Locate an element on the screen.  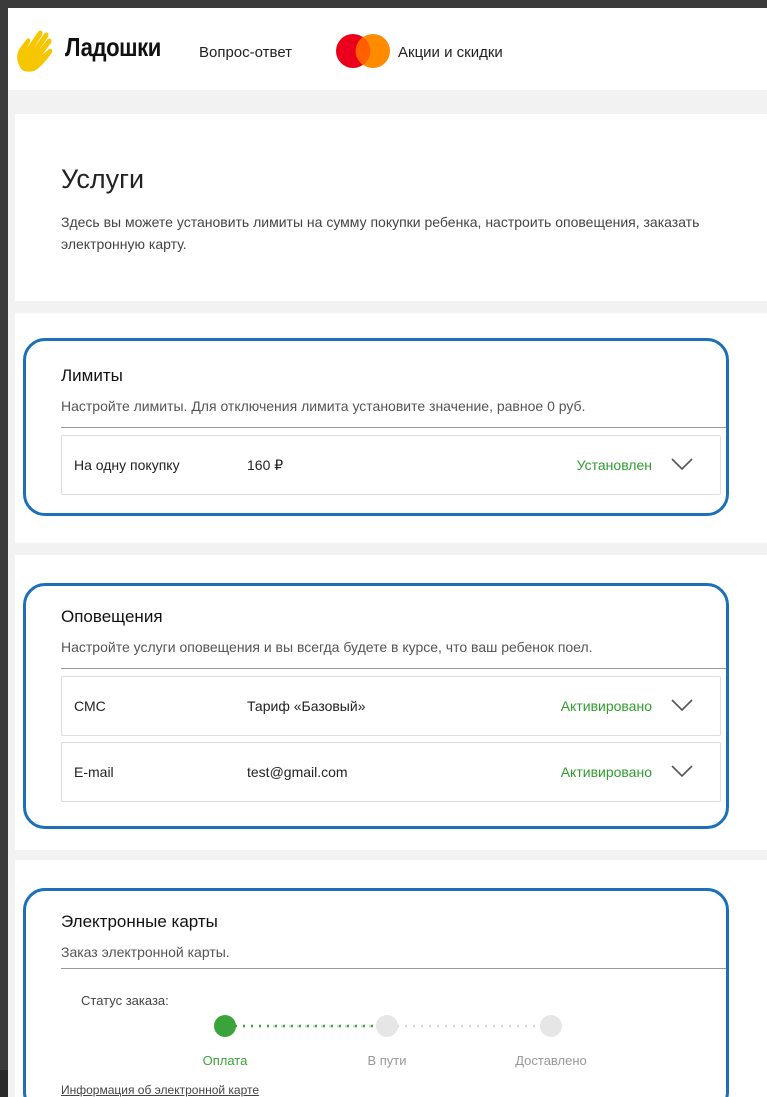
window-edge is located at coordinates (4, 1083).